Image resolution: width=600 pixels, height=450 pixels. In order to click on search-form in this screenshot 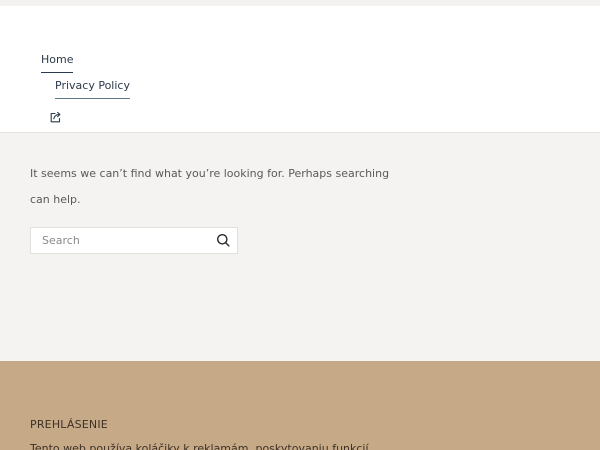, I will do `click(134, 240)`.